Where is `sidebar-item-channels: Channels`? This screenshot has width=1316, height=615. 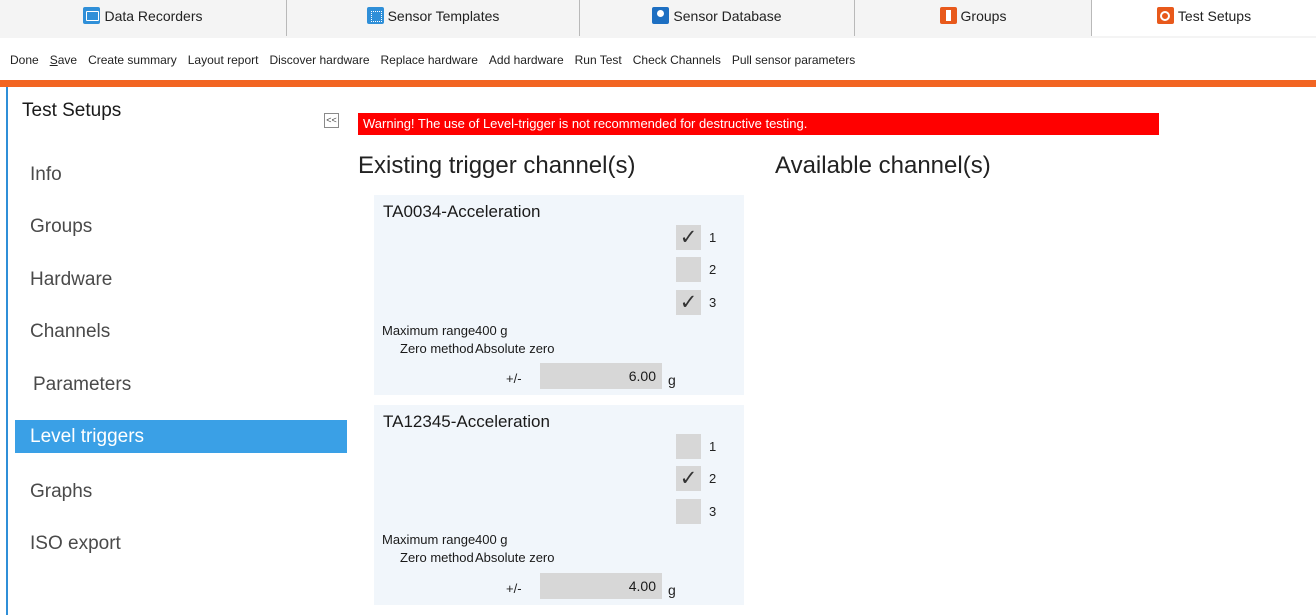 sidebar-item-channels: Channels is located at coordinates (181, 331).